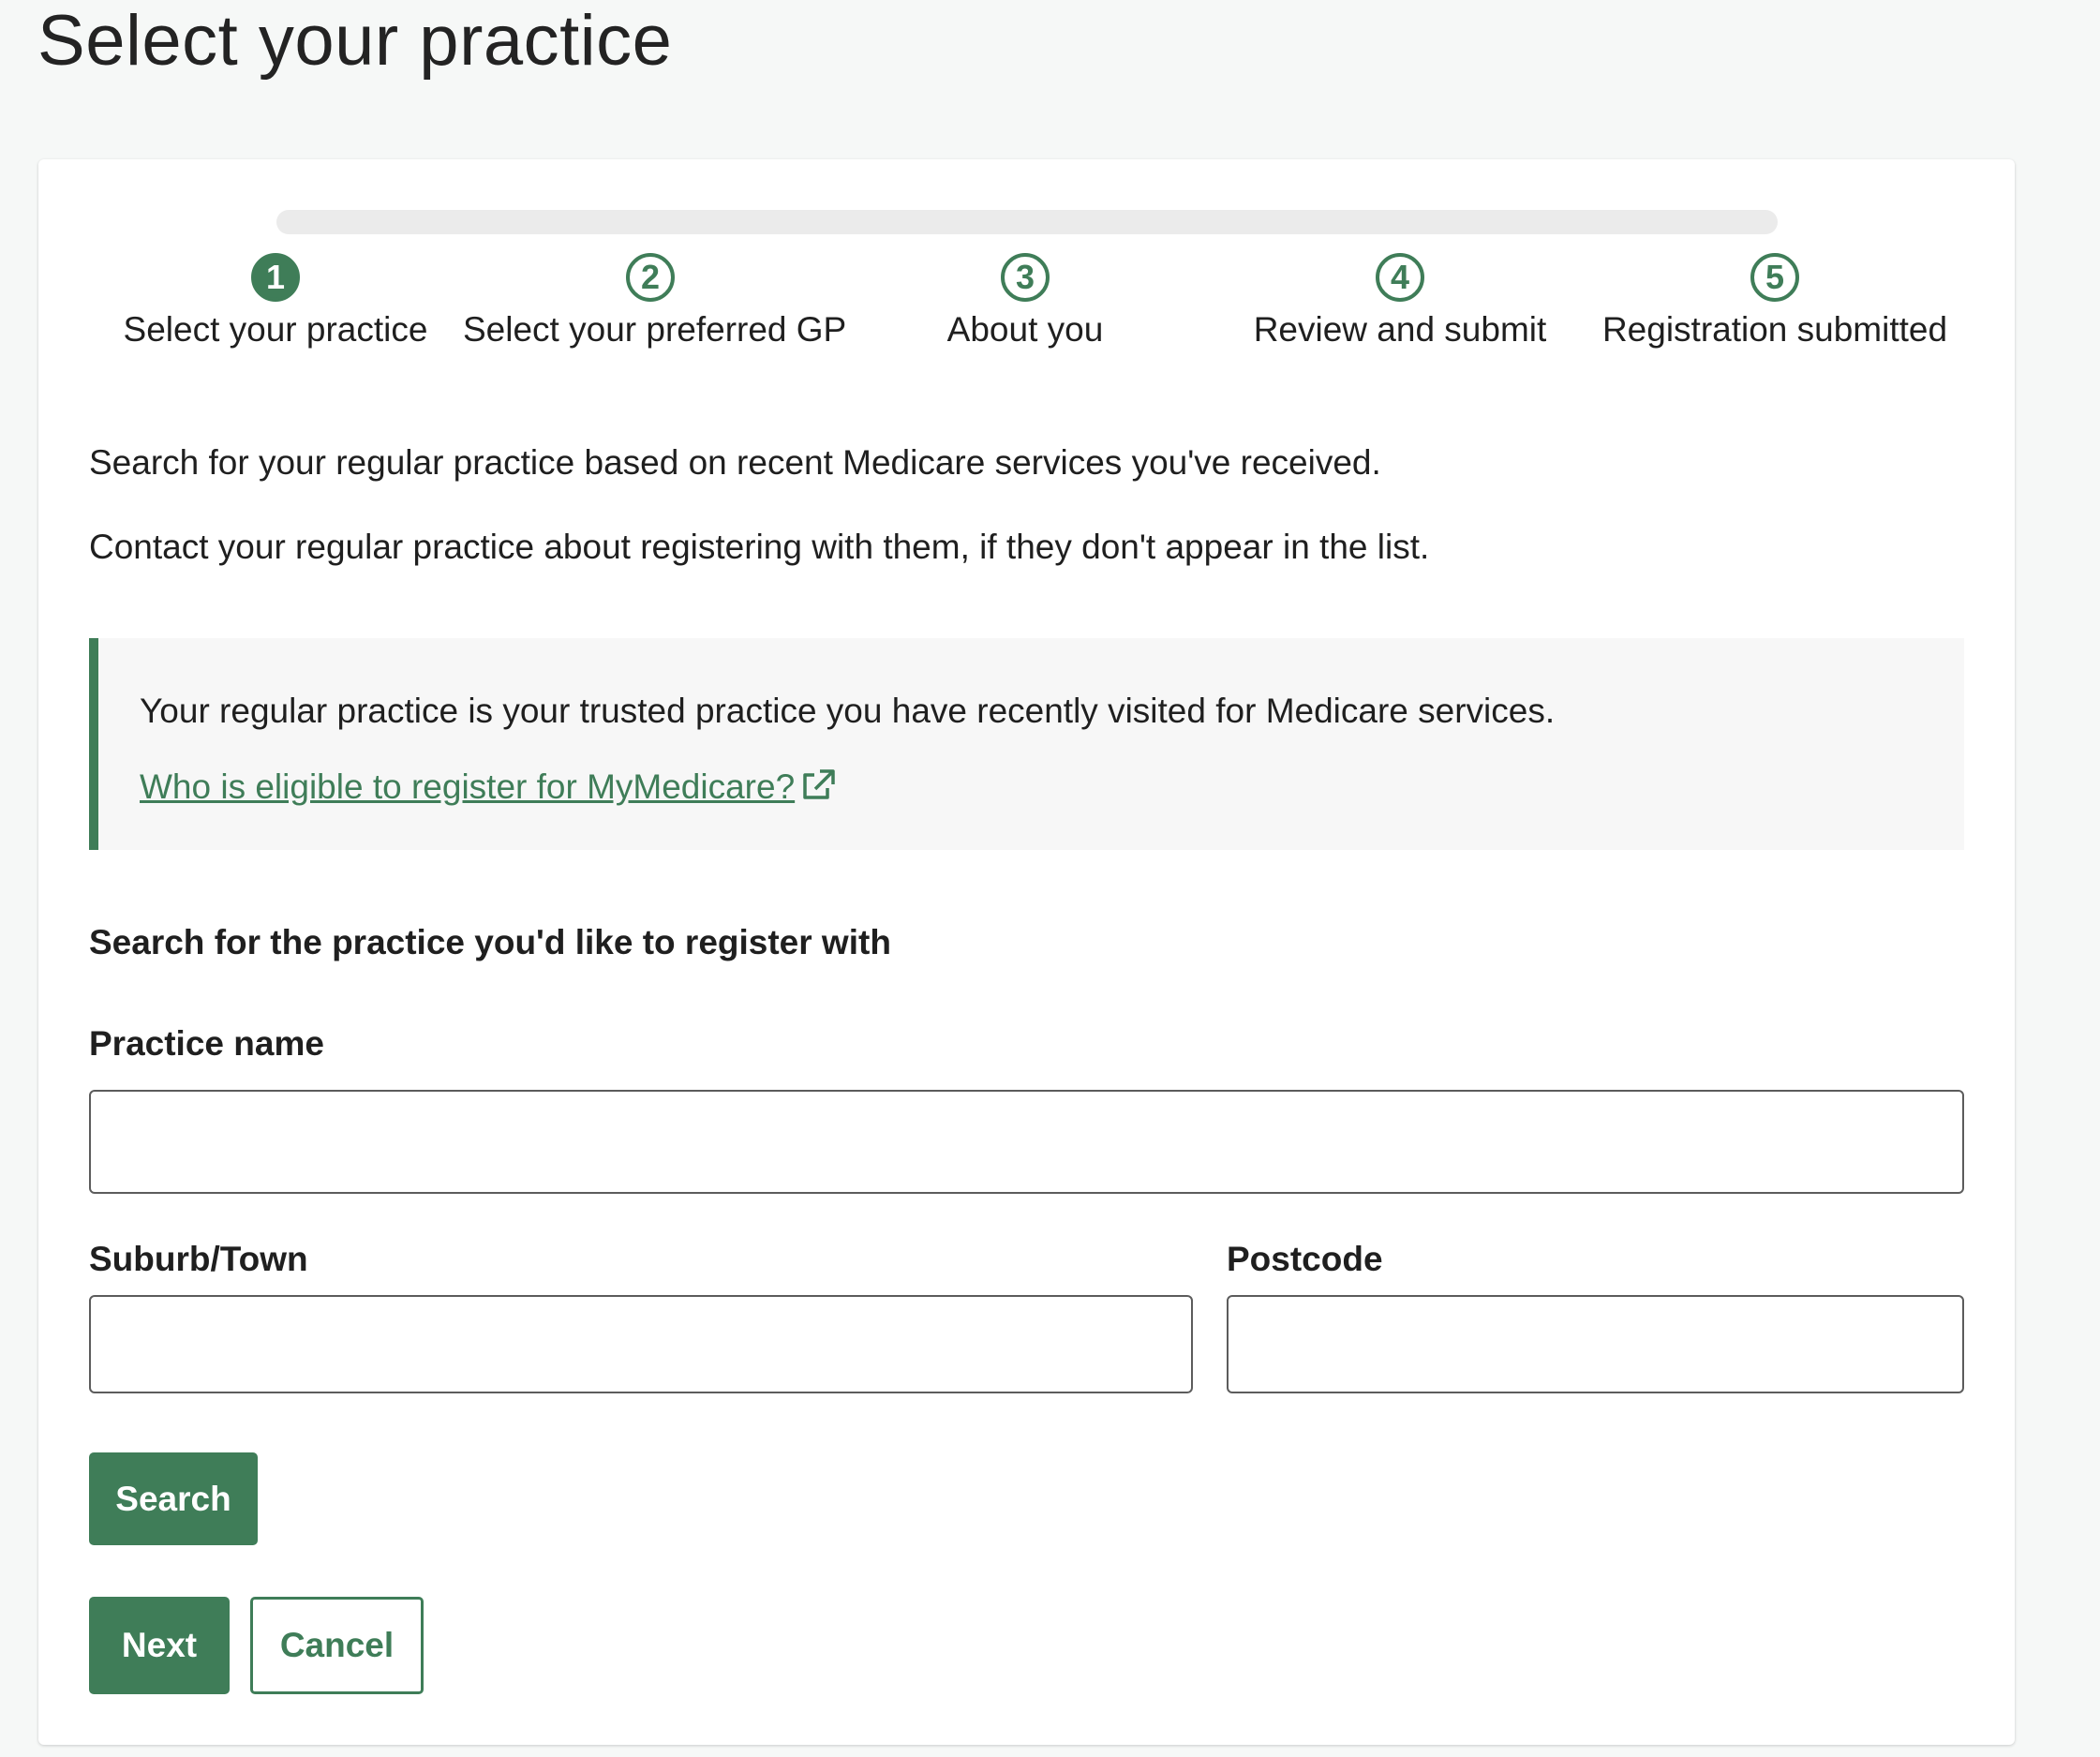 The height and width of the screenshot is (1757, 2100). What do you see at coordinates (1595, 1344) in the screenshot?
I see `postcode-input` at bounding box center [1595, 1344].